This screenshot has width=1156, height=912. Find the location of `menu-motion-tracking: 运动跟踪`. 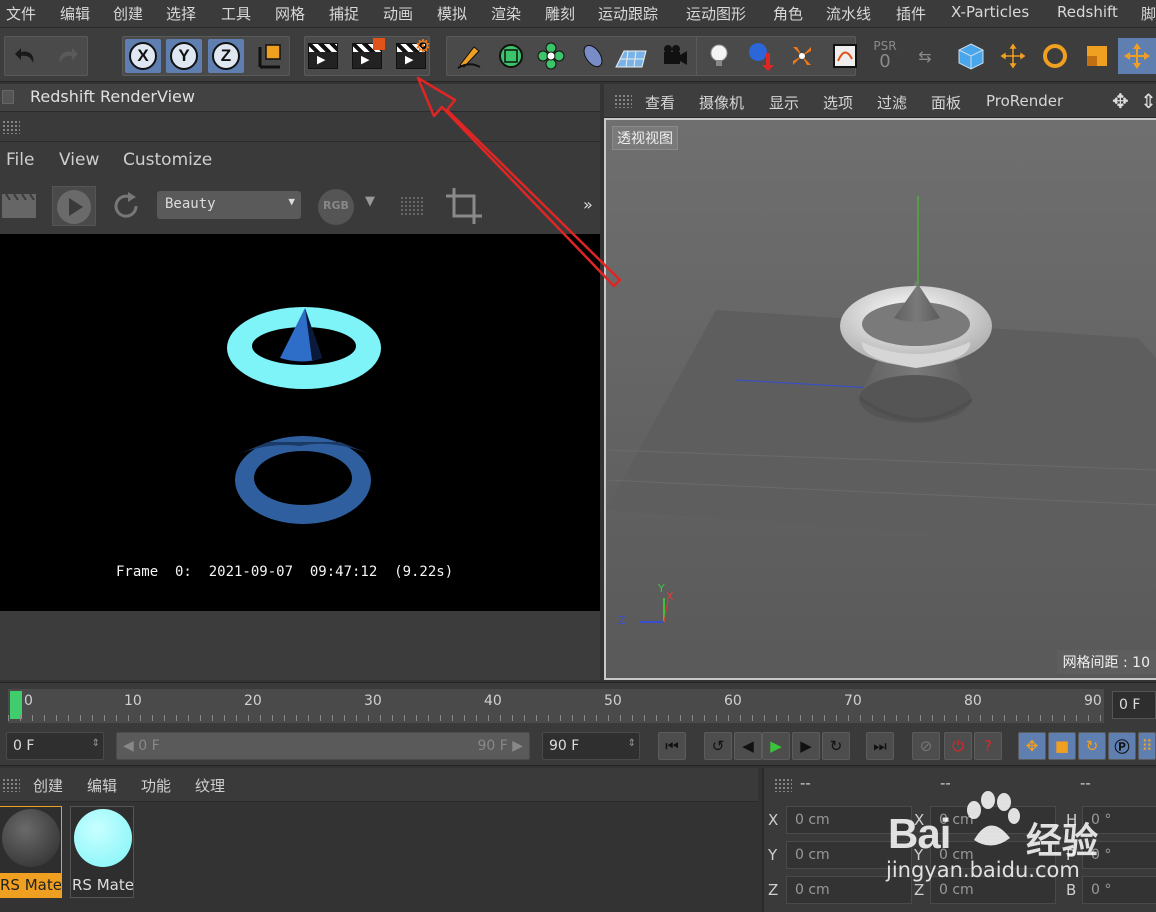

menu-motion-tracking: 运动跟踪 is located at coordinates (628, 13).